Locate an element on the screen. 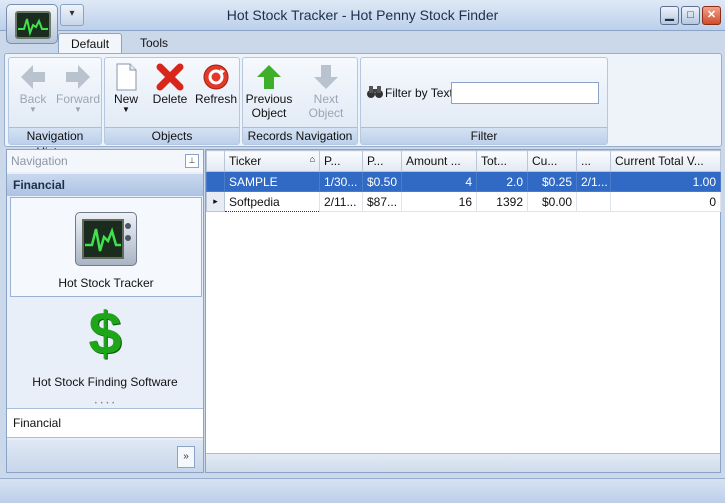 This screenshot has height=503, width=725. pin-icon: ⊥ is located at coordinates (192, 161).